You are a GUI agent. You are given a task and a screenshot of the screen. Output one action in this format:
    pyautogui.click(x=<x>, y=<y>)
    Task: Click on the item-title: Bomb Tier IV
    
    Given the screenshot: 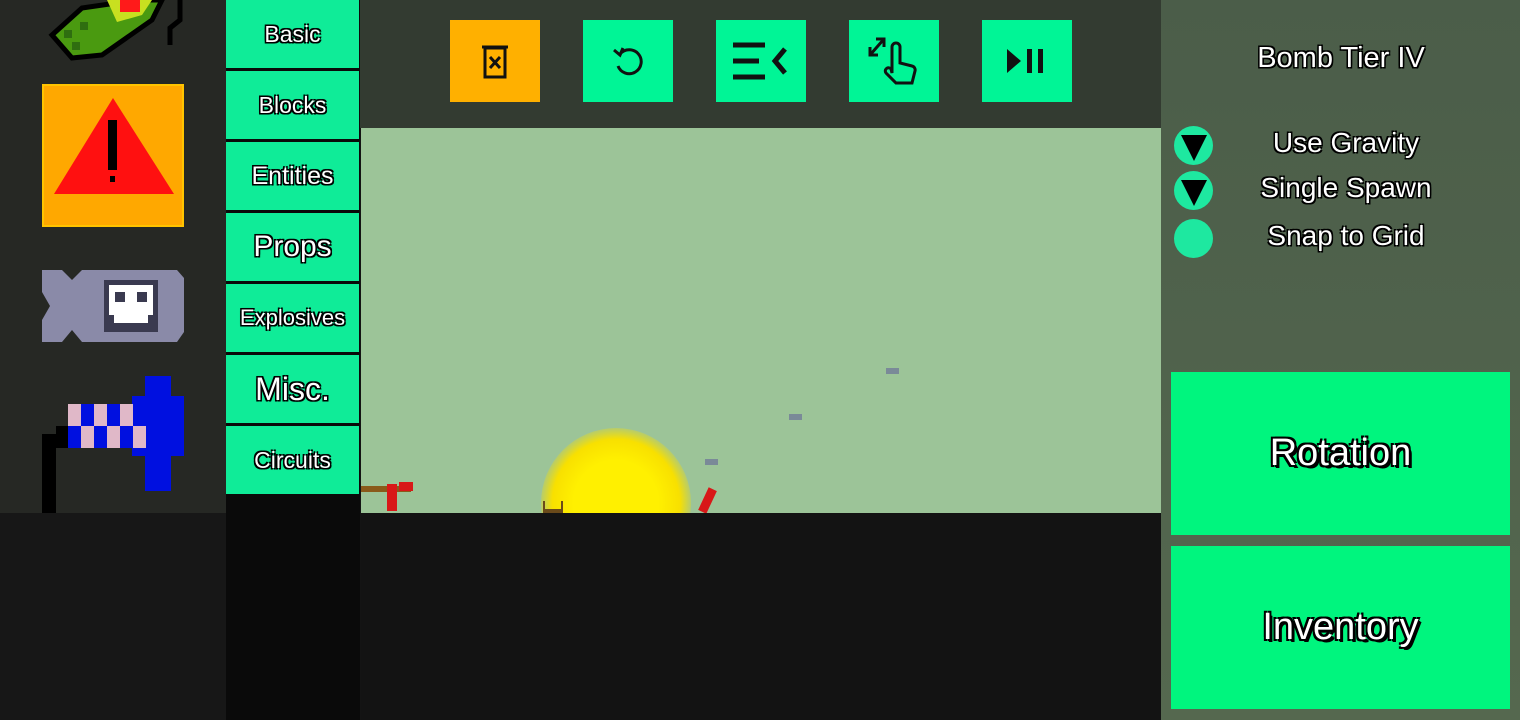 What is the action you would take?
    pyautogui.click(x=1341, y=58)
    